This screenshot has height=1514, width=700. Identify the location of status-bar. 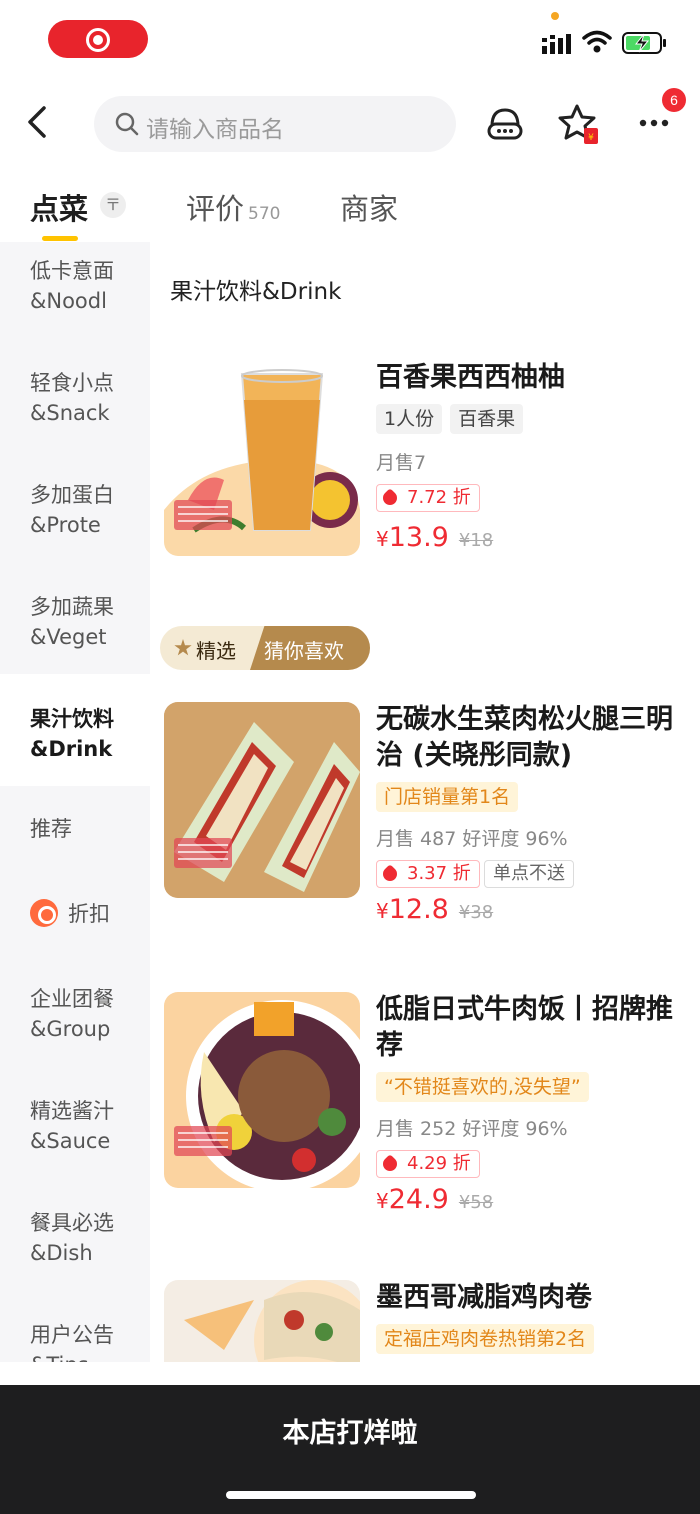
(350, 40).